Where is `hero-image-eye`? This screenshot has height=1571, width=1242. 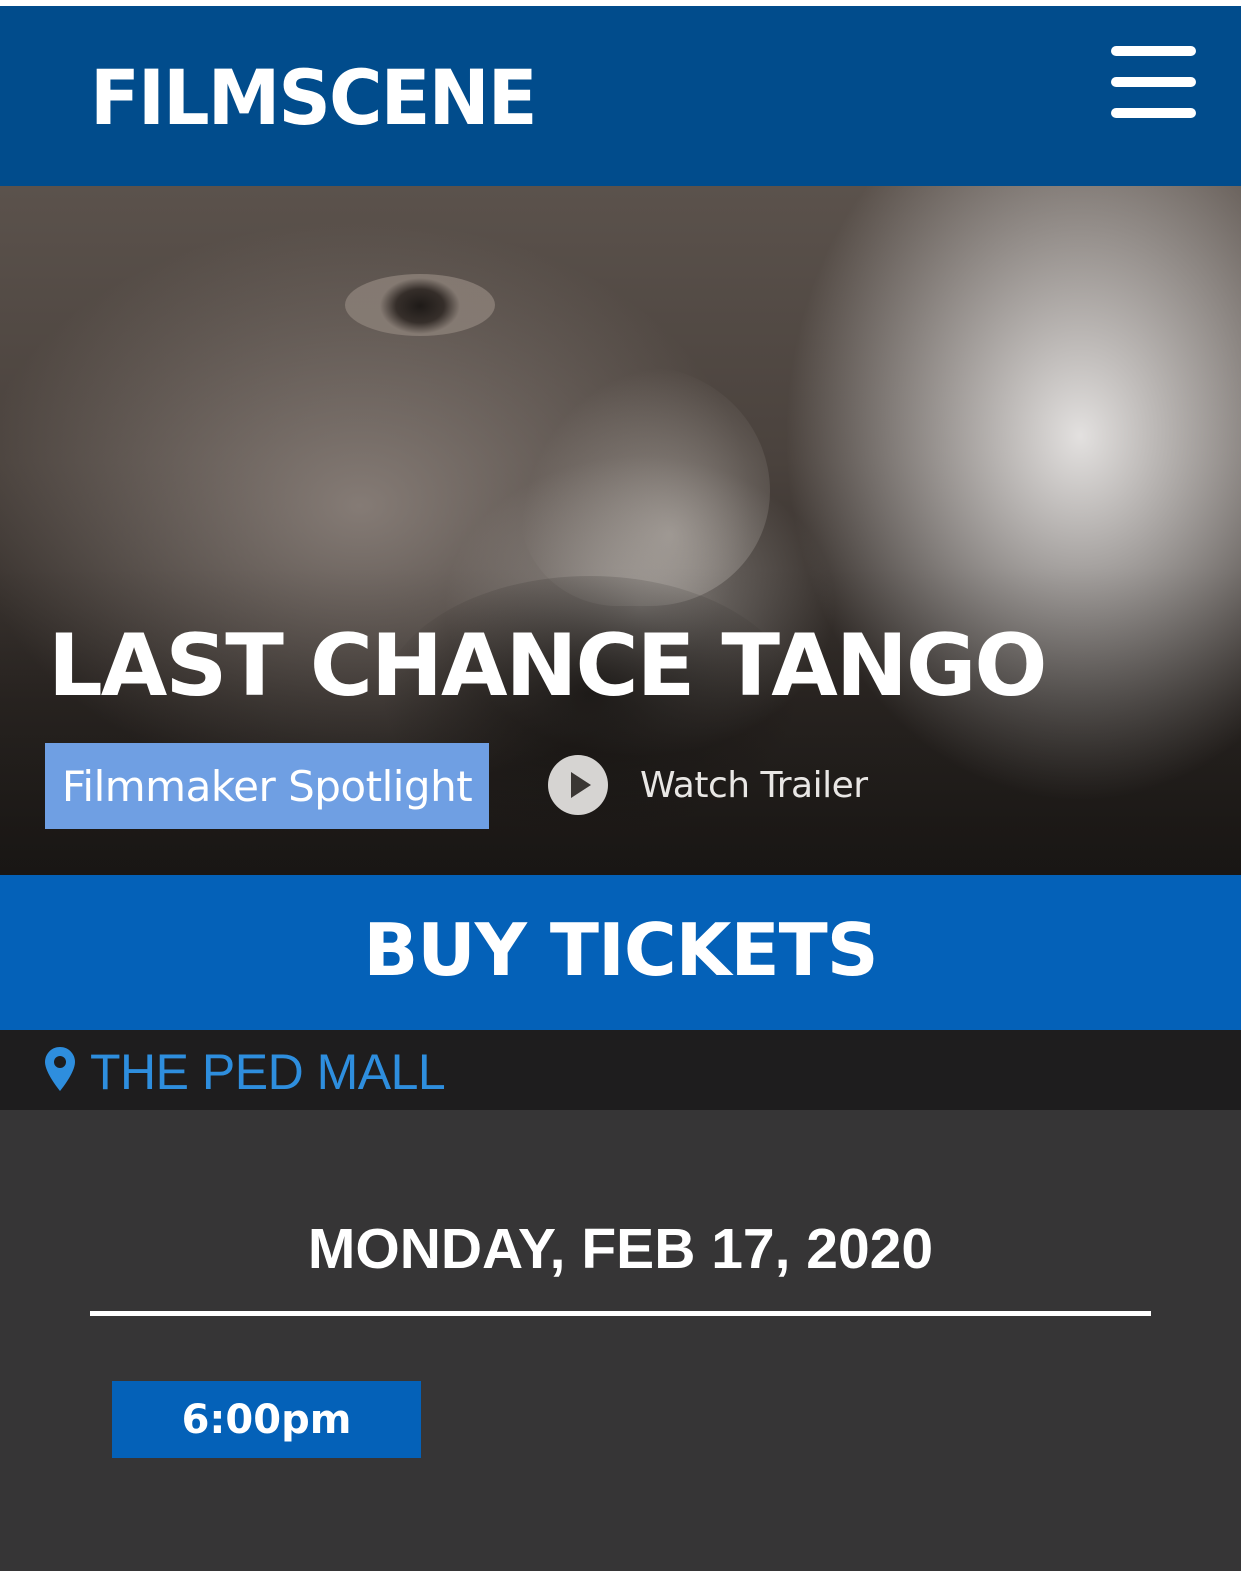 hero-image-eye is located at coordinates (420, 305).